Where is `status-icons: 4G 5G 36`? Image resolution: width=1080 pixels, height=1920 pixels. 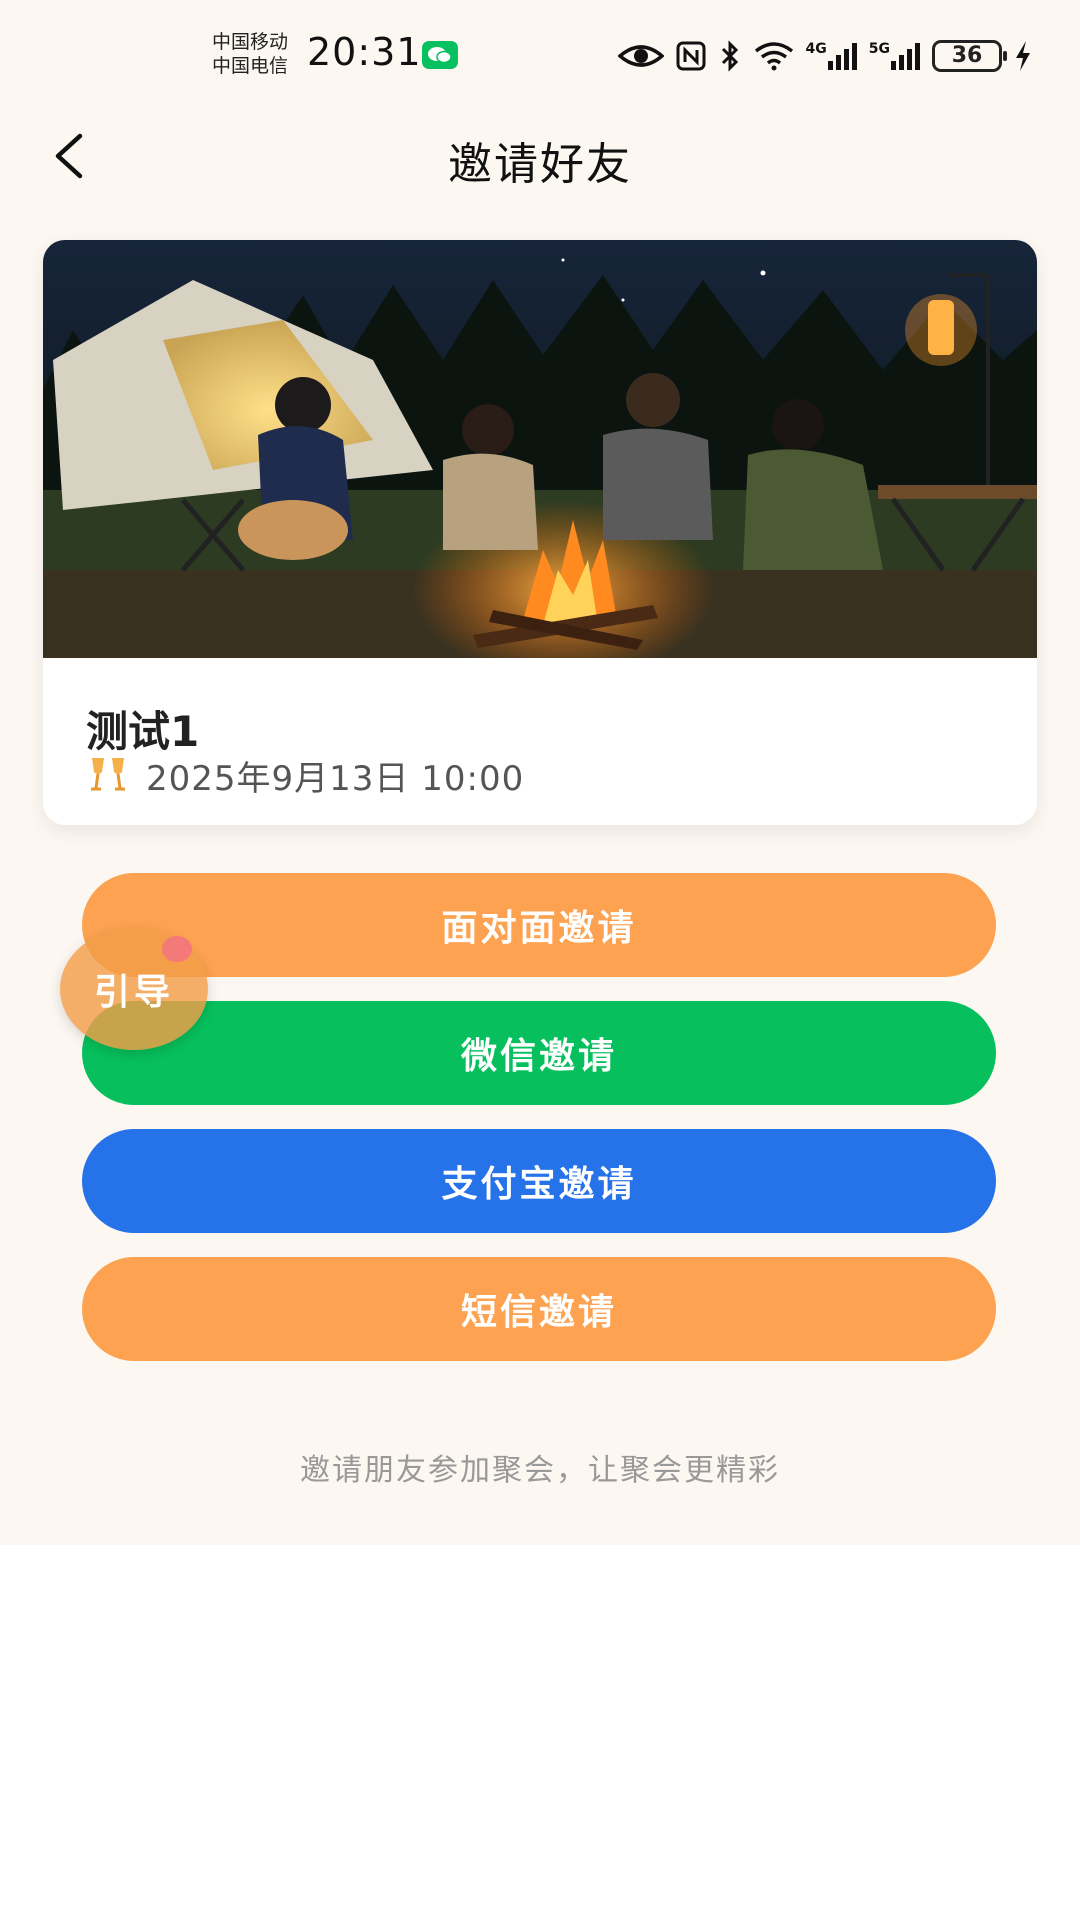 status-icons: 4G 5G 36 is located at coordinates (824, 56).